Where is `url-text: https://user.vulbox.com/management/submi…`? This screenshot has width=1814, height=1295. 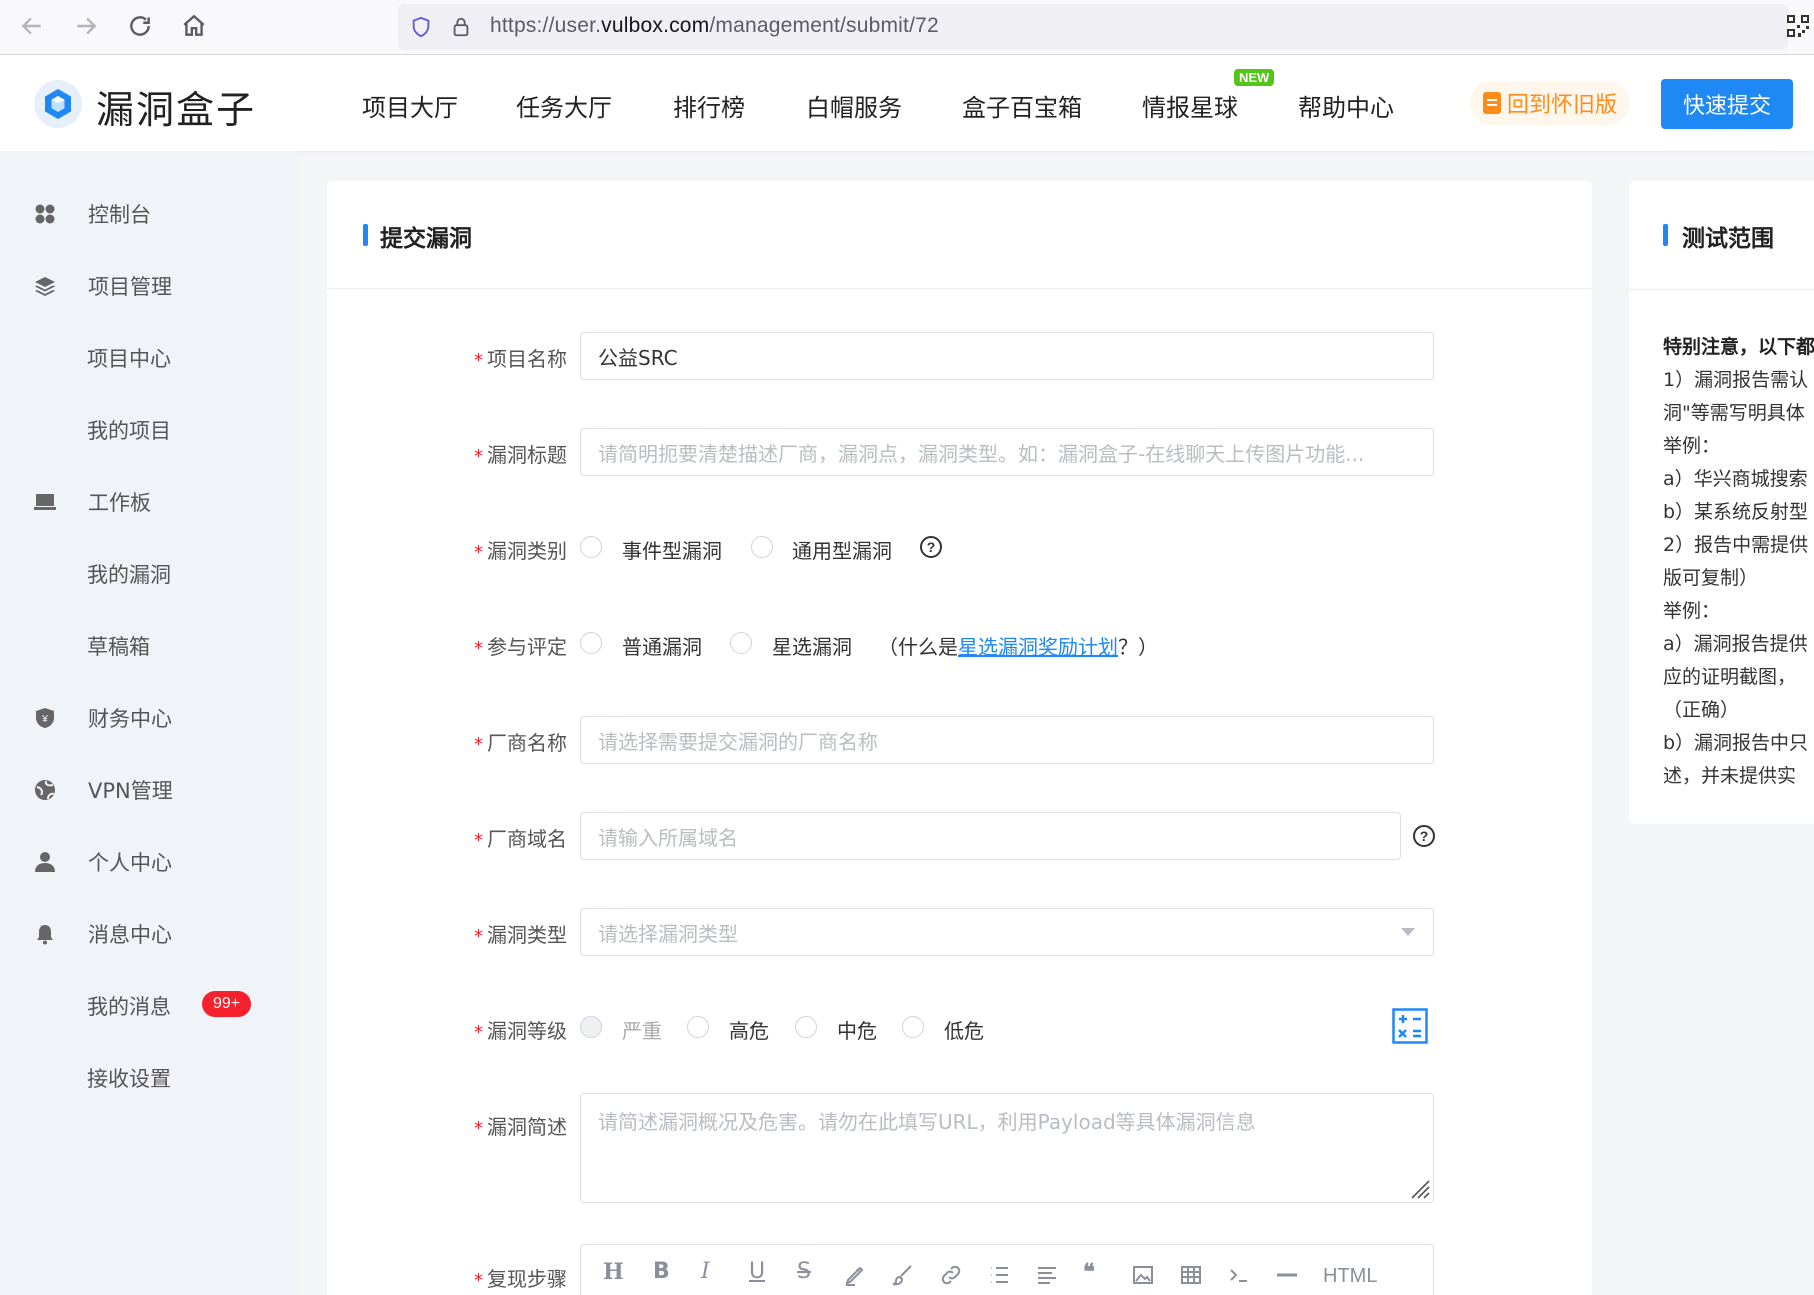 url-text: https://user.vulbox.com/management/submi… is located at coordinates (714, 26).